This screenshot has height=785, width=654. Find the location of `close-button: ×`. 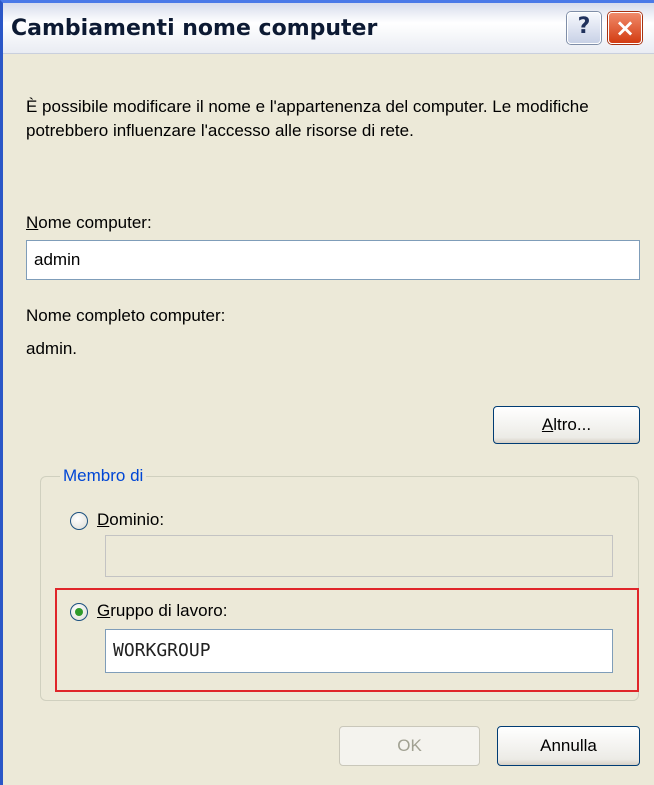

close-button: × is located at coordinates (625, 28).